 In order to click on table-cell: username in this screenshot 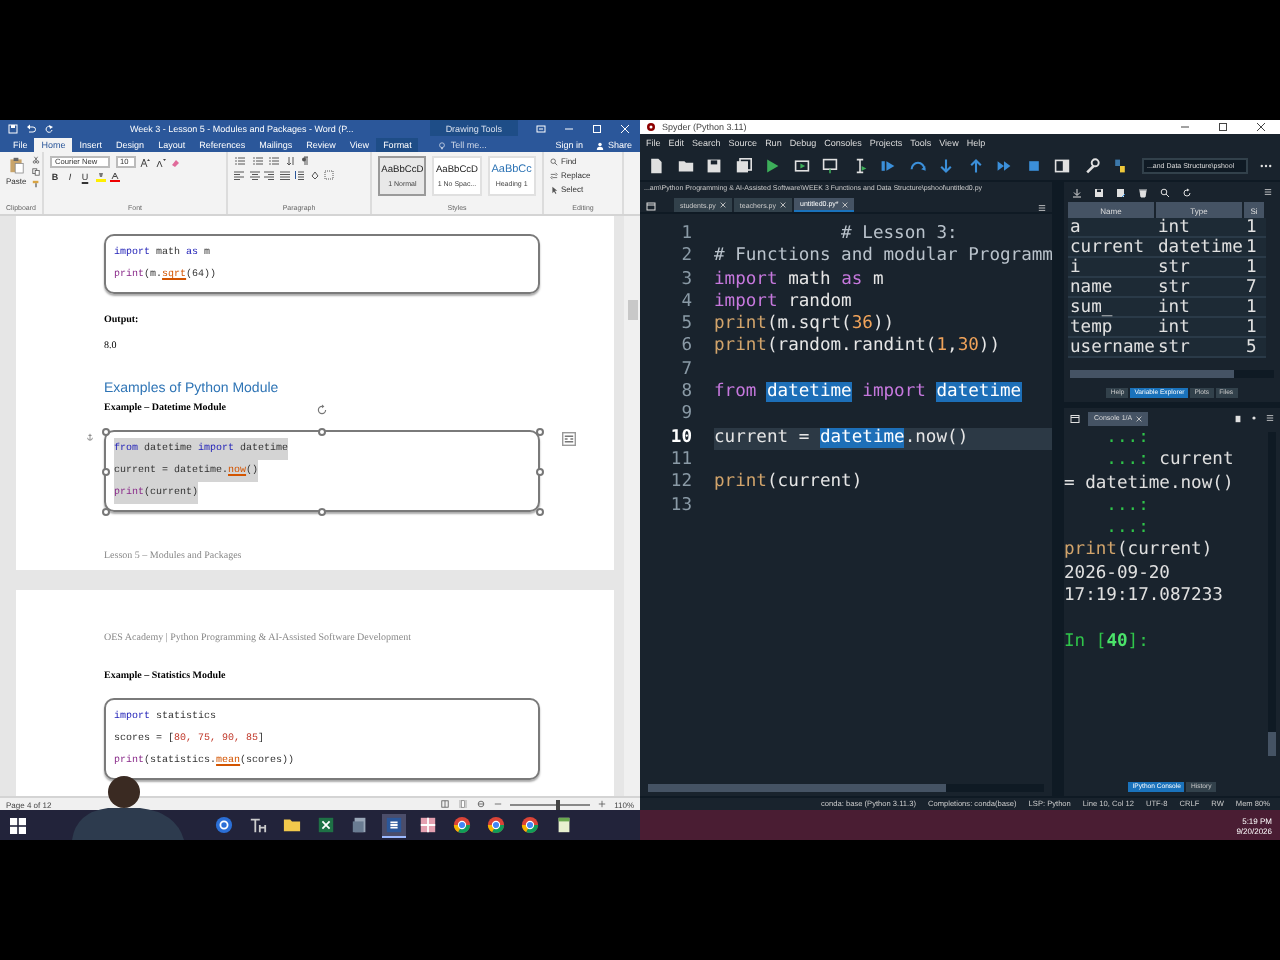, I will do `click(1112, 348)`.